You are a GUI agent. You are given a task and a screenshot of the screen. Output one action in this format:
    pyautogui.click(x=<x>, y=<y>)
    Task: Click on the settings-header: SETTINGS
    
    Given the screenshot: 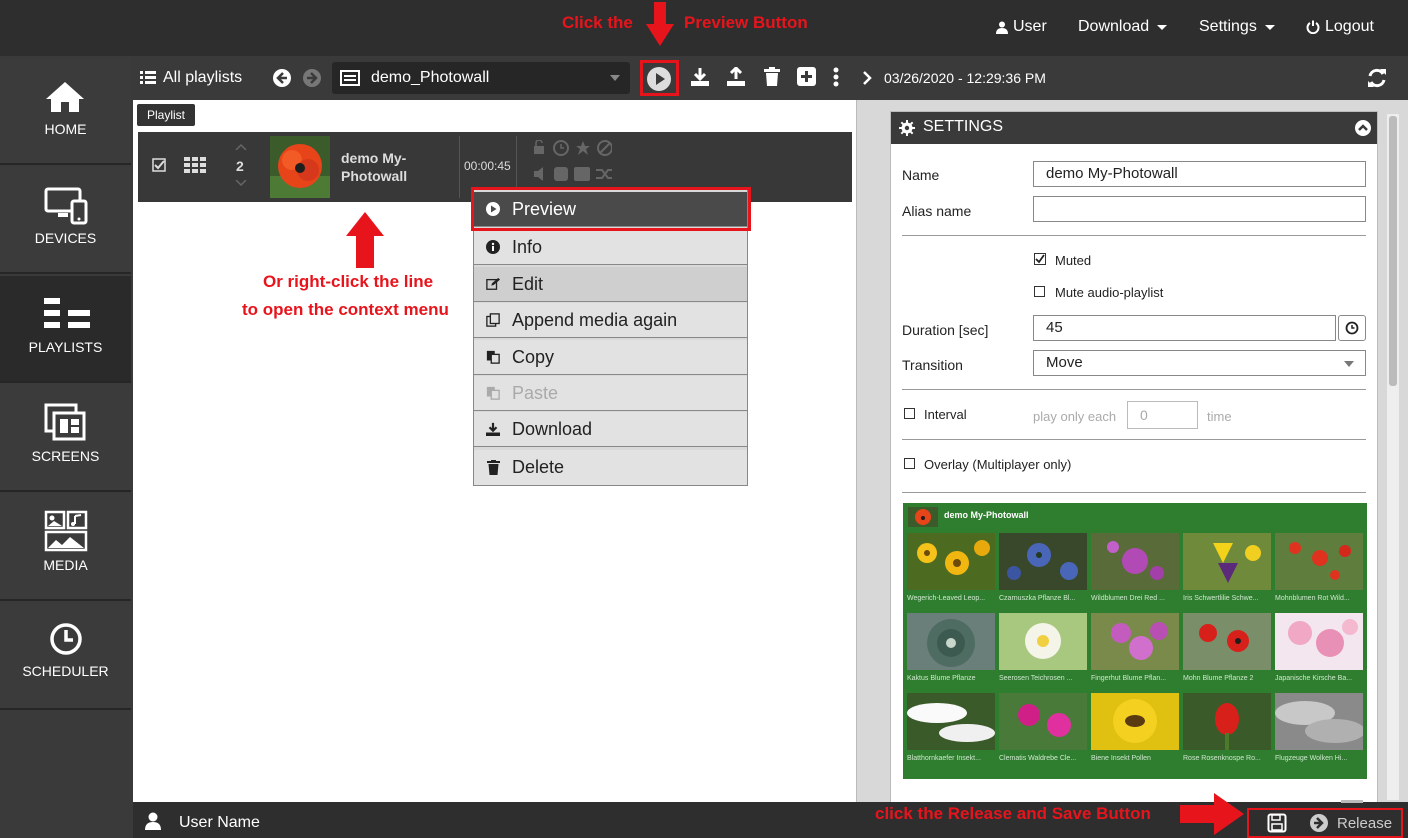 What is the action you would take?
    pyautogui.click(x=1134, y=128)
    